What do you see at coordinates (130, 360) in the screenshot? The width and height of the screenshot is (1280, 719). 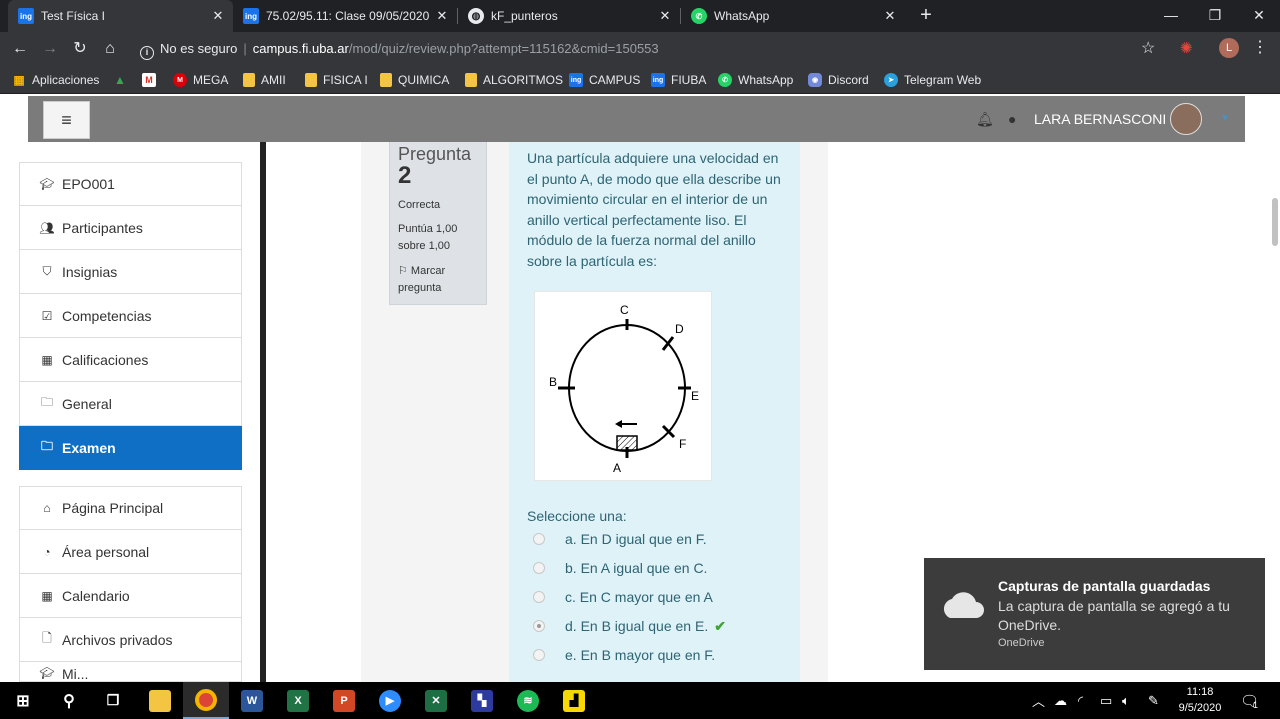 I see `sidebar-item-calificaciones: ▦ Calificaciones` at bounding box center [130, 360].